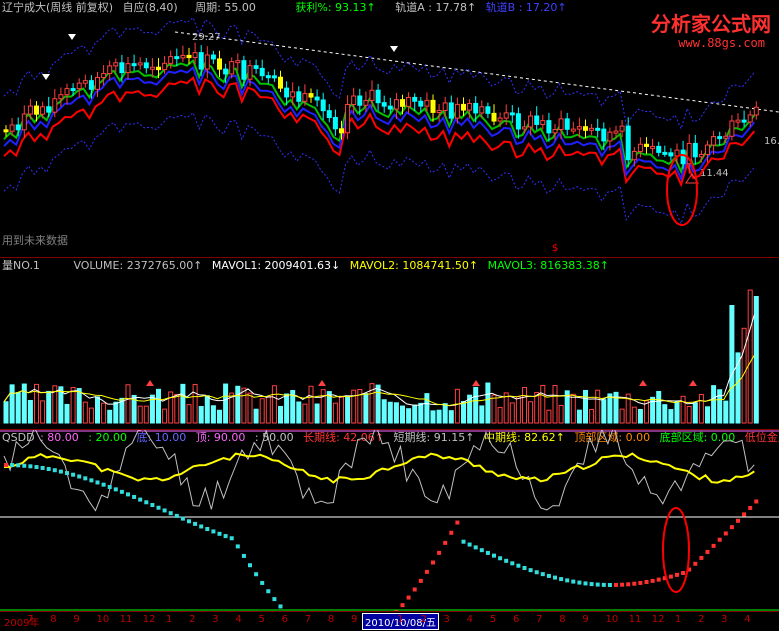 This screenshot has height=631, width=779. Describe the element at coordinates (423, 619) in the screenshot. I see `axis-tick-label: 2` at that location.